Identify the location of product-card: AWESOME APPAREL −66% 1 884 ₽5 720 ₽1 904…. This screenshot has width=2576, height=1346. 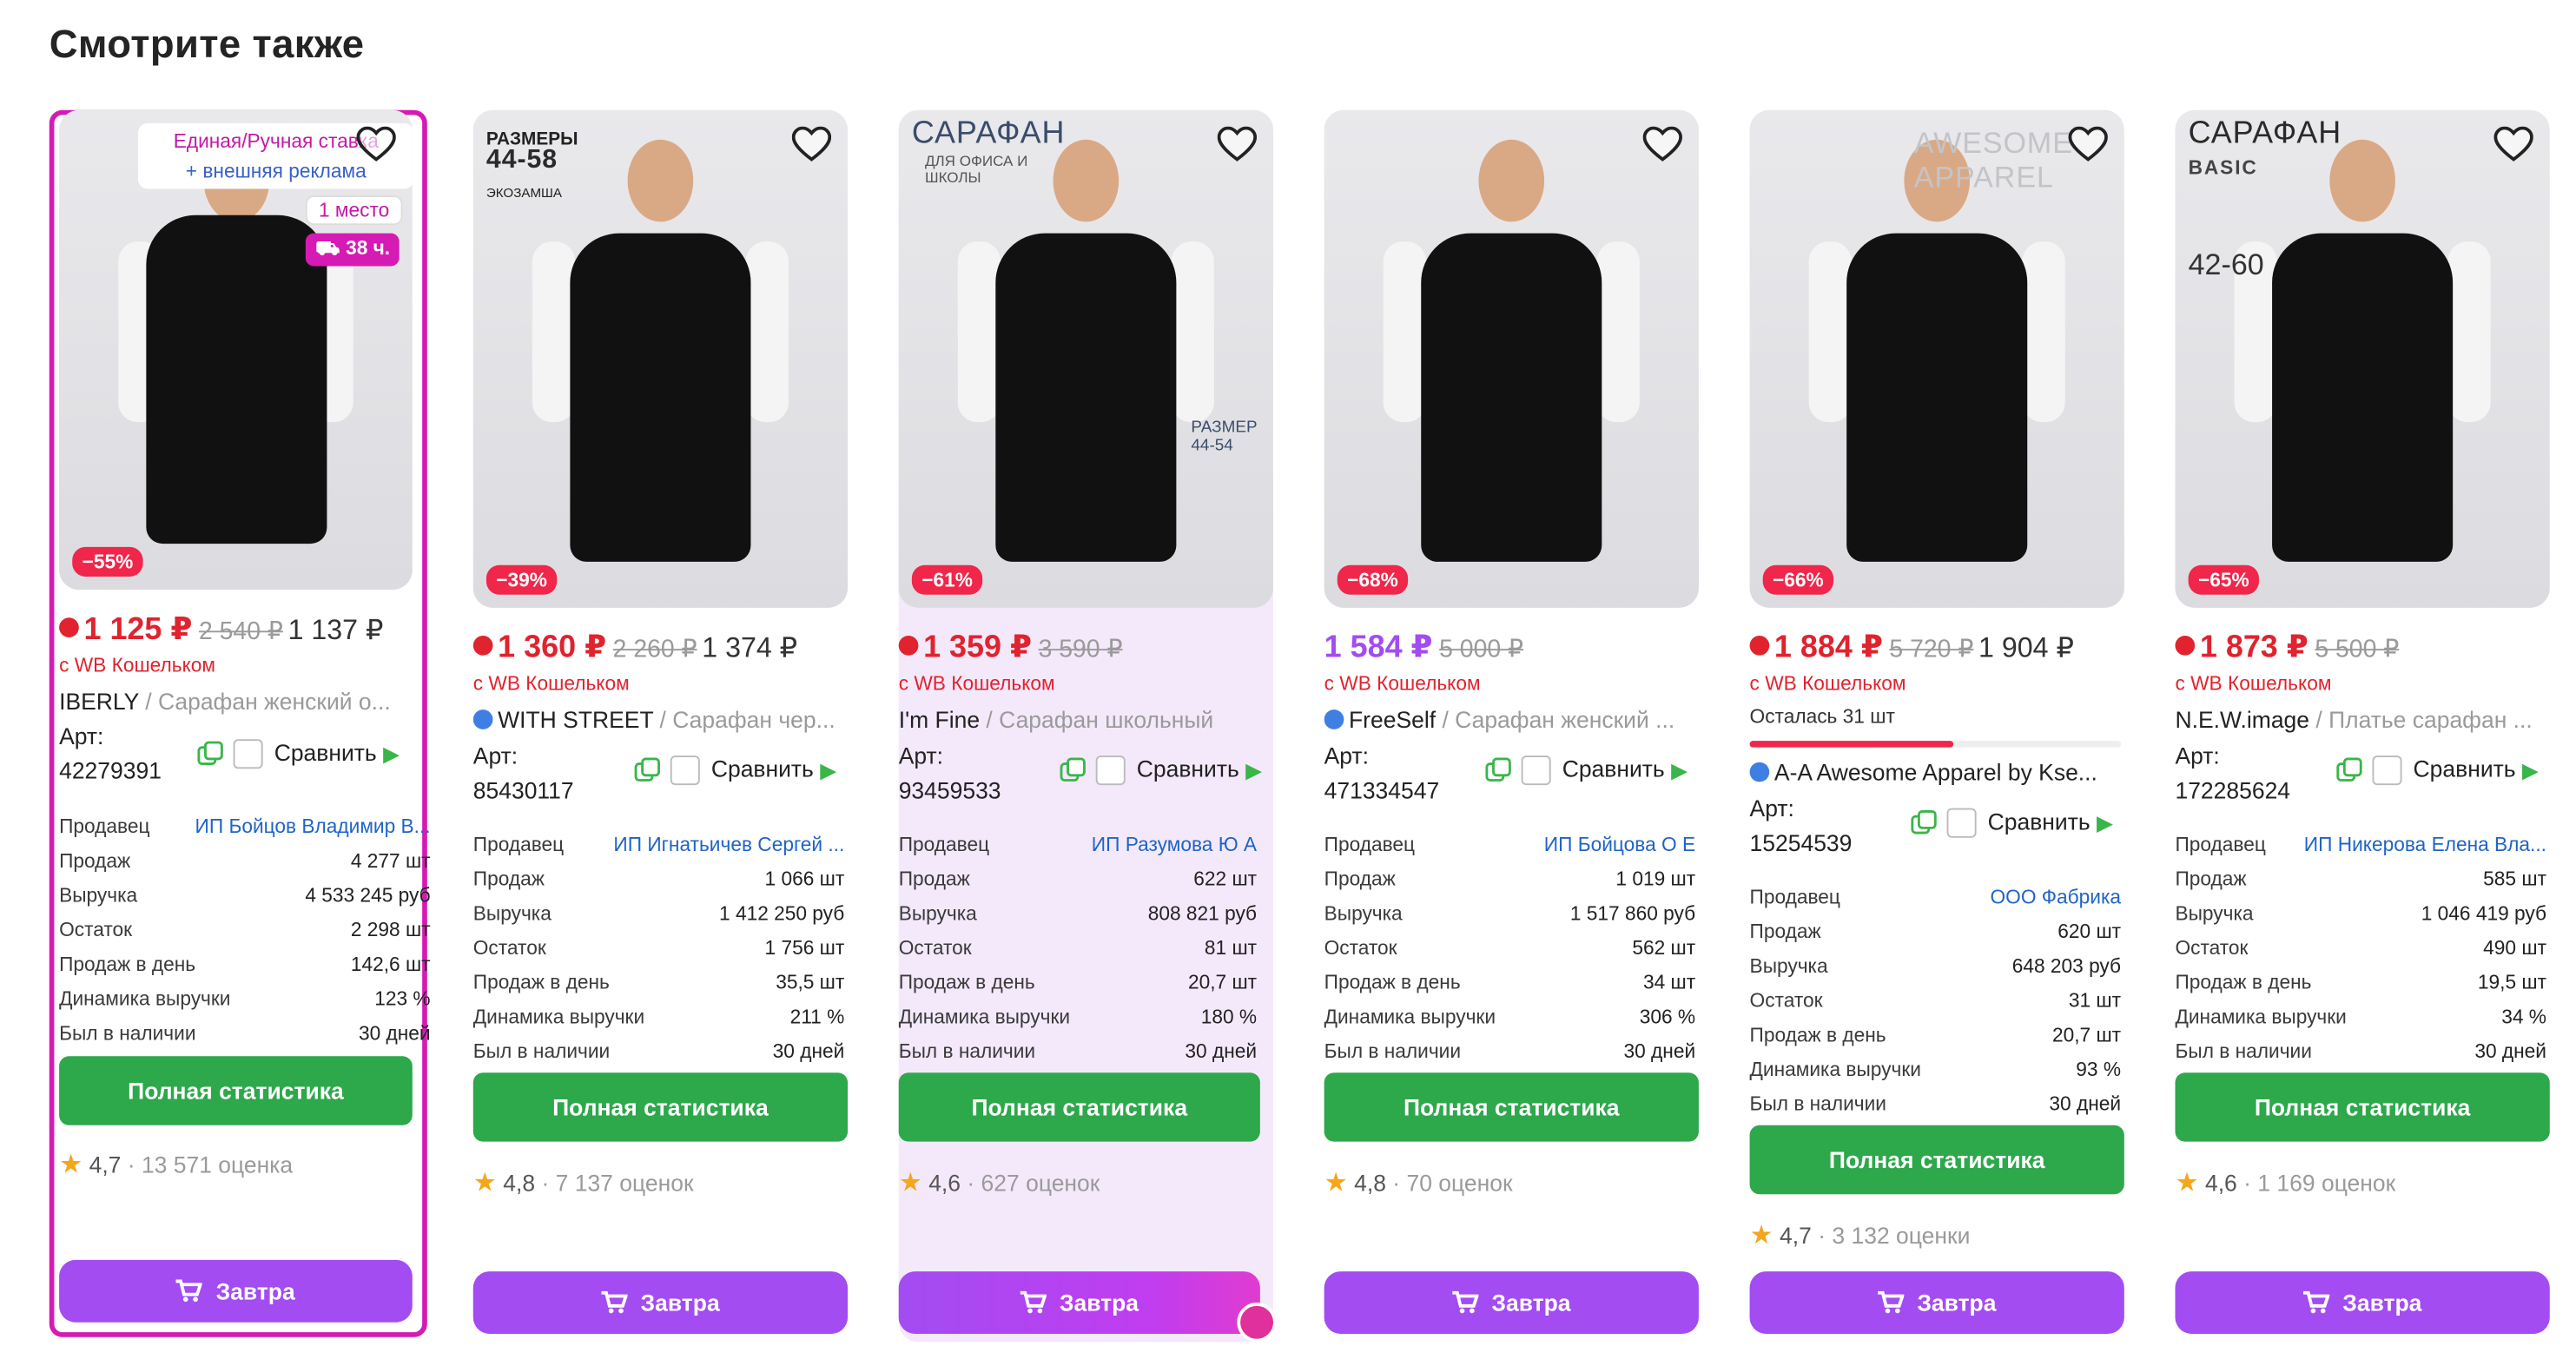
(1937, 726).